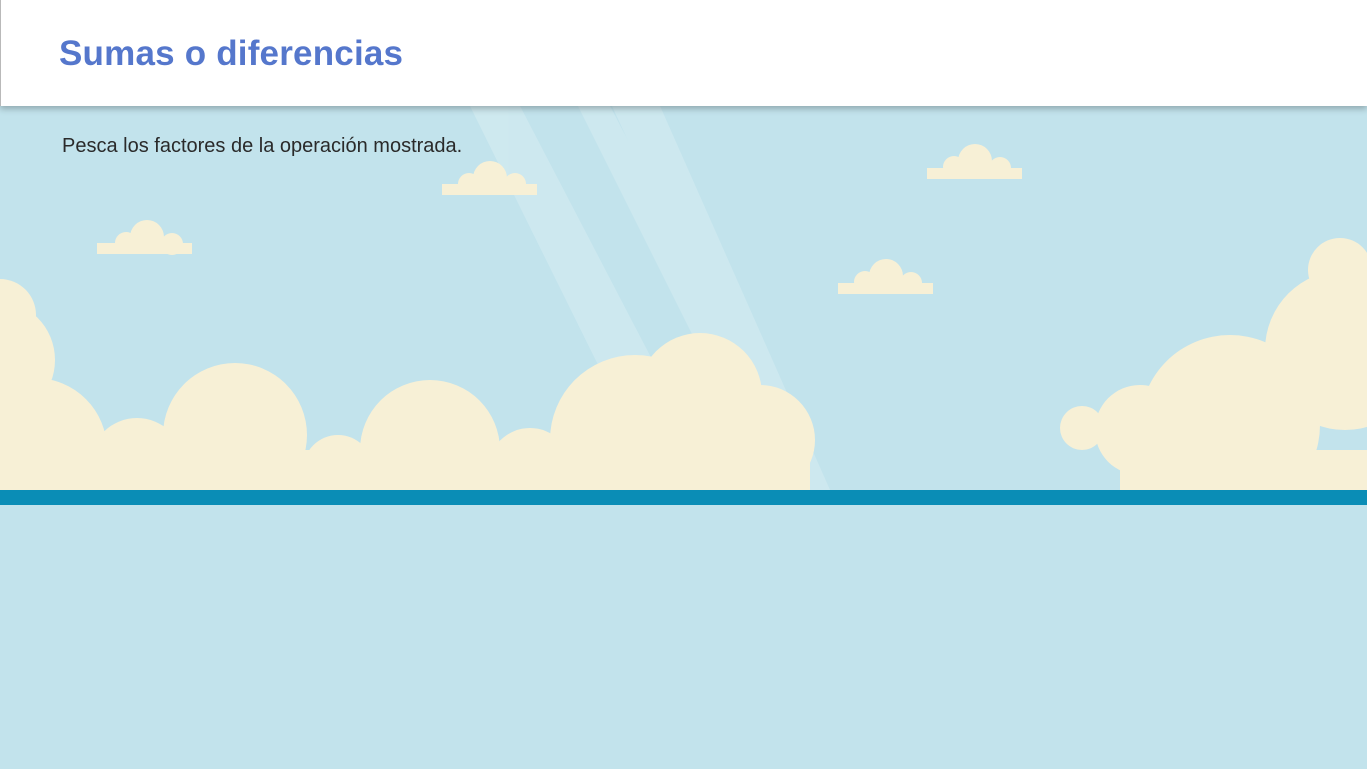 The width and height of the screenshot is (1367, 769). What do you see at coordinates (231, 53) in the screenshot?
I see `page-title: Sumas o diferencias` at bounding box center [231, 53].